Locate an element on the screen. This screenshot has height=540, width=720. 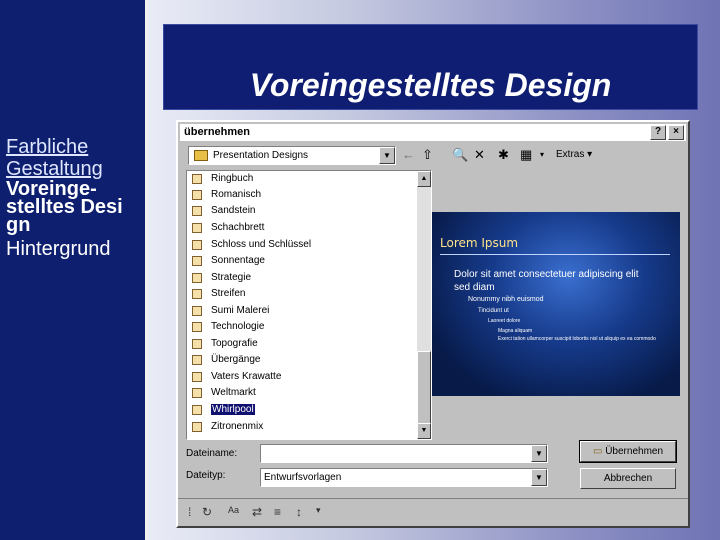
preview-bullet-3: Tincidunt ut is located at coordinates (493, 311).